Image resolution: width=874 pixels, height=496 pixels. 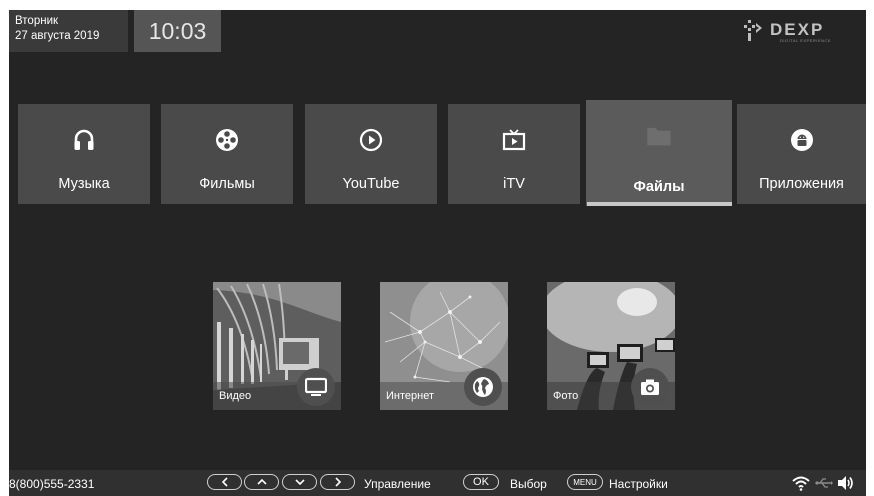 What do you see at coordinates (410, 396) in the screenshot?
I see `card-label: Интернет` at bounding box center [410, 396].